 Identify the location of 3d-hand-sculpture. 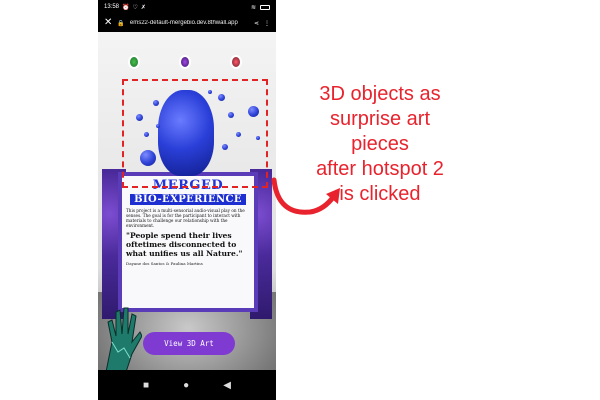
(123, 338).